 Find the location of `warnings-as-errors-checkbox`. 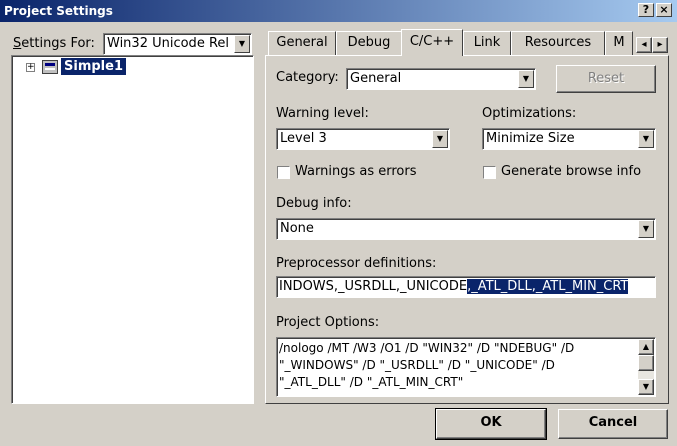

warnings-as-errors-checkbox is located at coordinates (283, 172).